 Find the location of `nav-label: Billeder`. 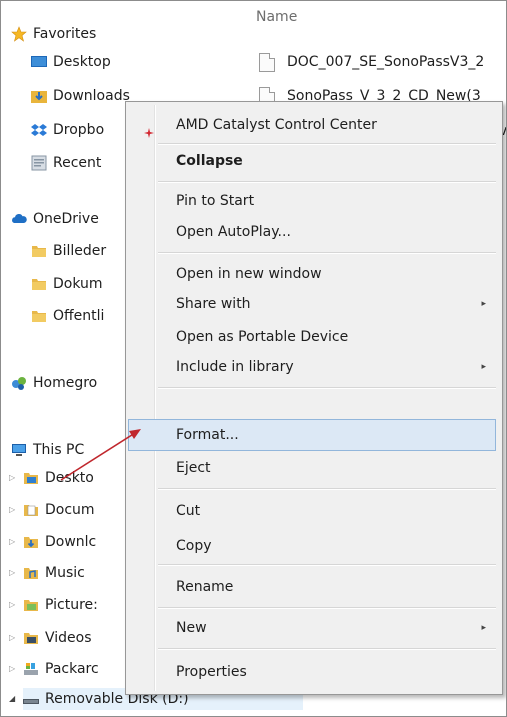

nav-label: Billeder is located at coordinates (80, 251).